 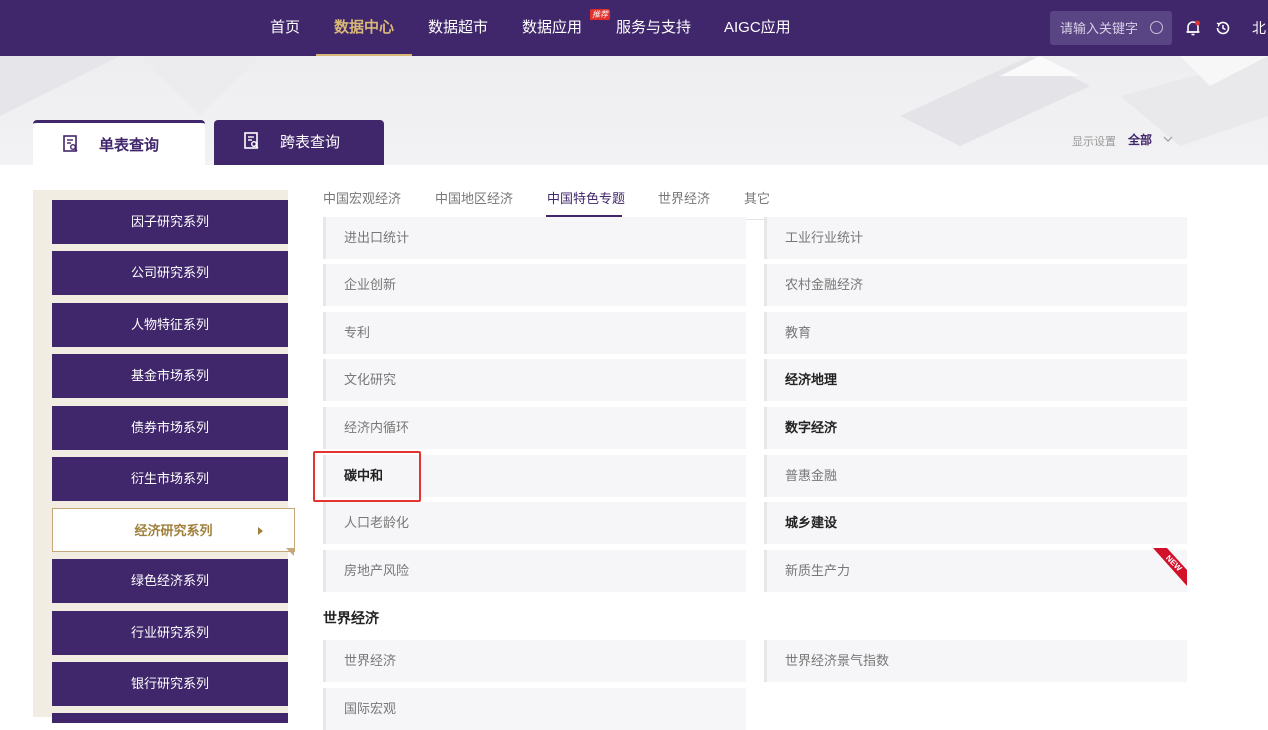 I want to click on sidebar-item-label: 经济研究系列, so click(x=173, y=530).